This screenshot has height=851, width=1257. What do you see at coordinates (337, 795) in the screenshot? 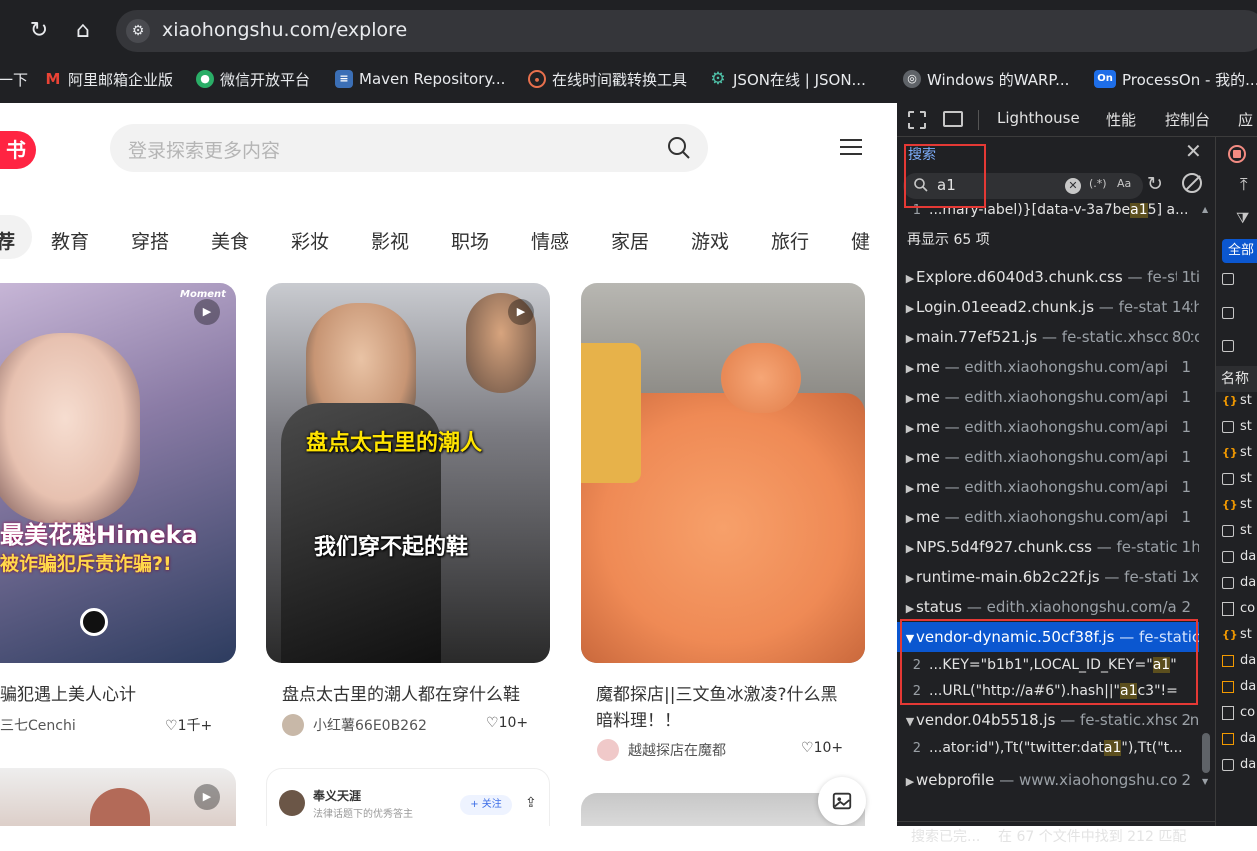
I see `promo-author: 奉义天涯` at bounding box center [337, 795].